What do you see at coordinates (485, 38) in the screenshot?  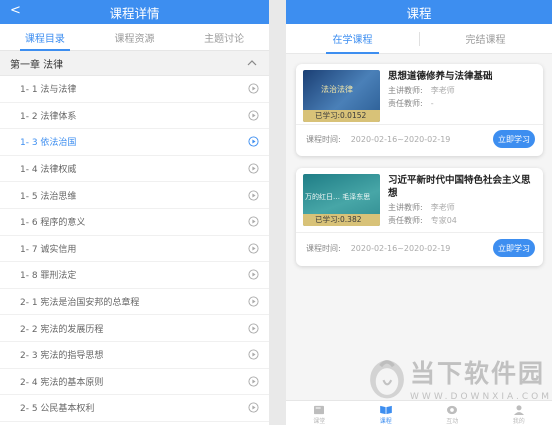 I see `tab-completed: 完结课程` at bounding box center [485, 38].